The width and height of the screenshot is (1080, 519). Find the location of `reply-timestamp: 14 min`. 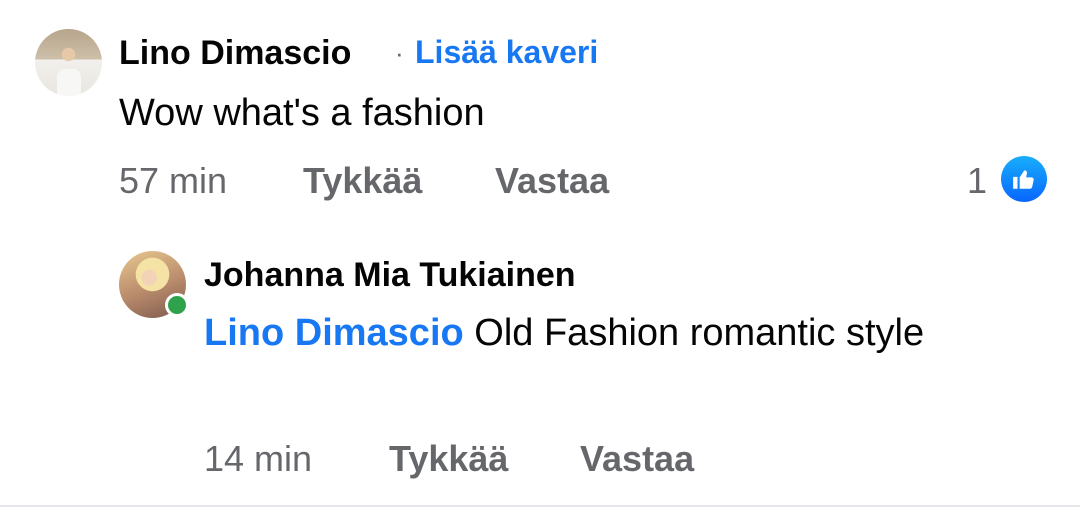

reply-timestamp: 14 min is located at coordinates (258, 458).